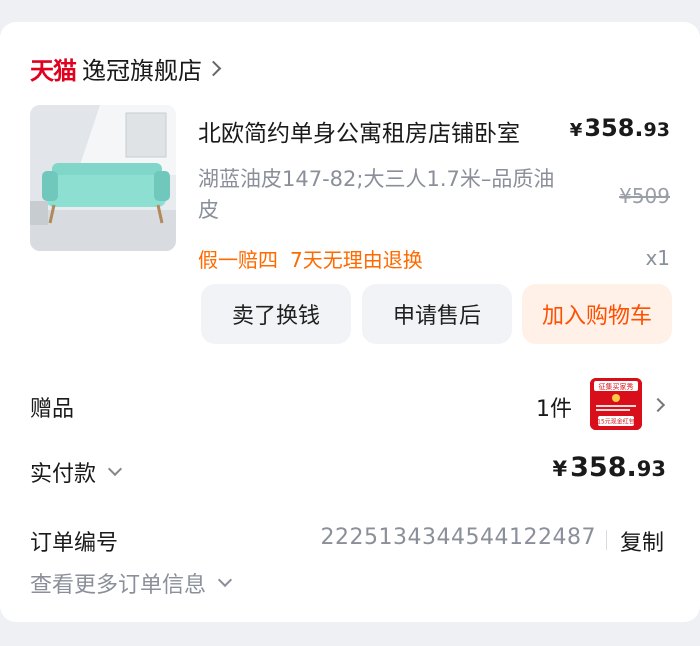 The width and height of the screenshot is (700, 646). What do you see at coordinates (131, 583) in the screenshot?
I see `more-order-info-link: 查看更多订单信息` at bounding box center [131, 583].